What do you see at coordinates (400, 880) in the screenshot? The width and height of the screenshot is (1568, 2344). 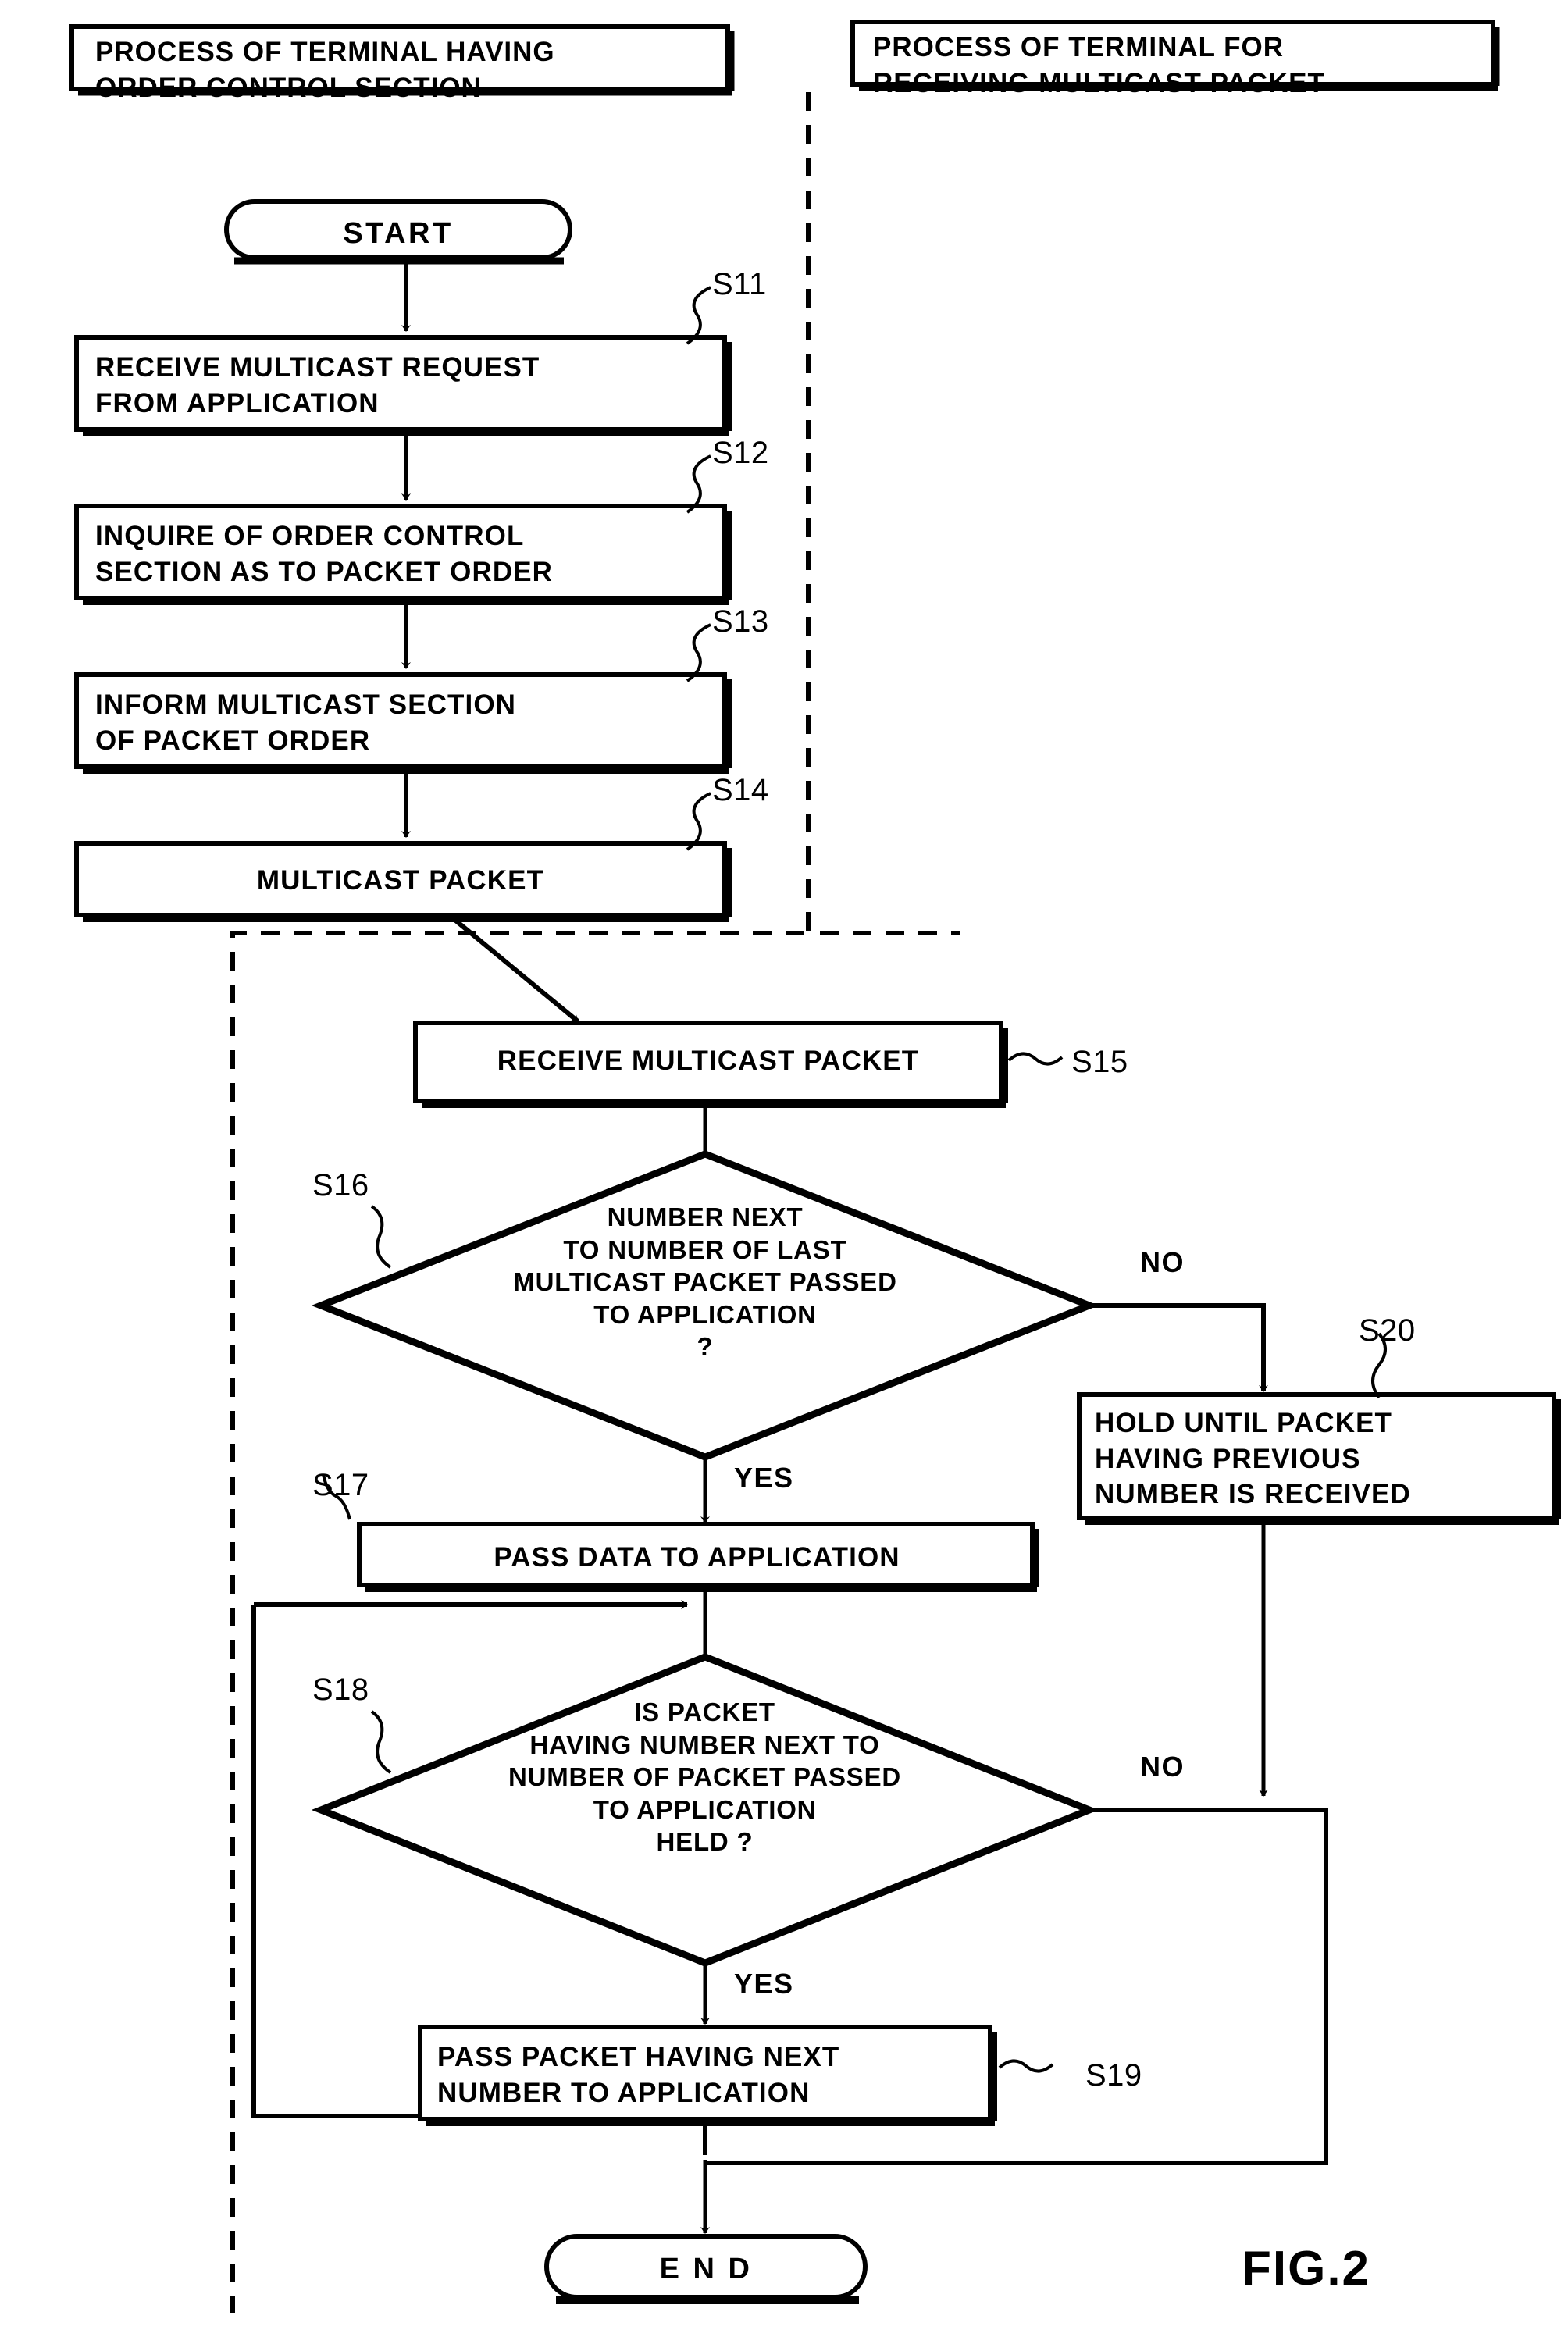 I see `s14-label: MULTICAST PACKET` at bounding box center [400, 880].